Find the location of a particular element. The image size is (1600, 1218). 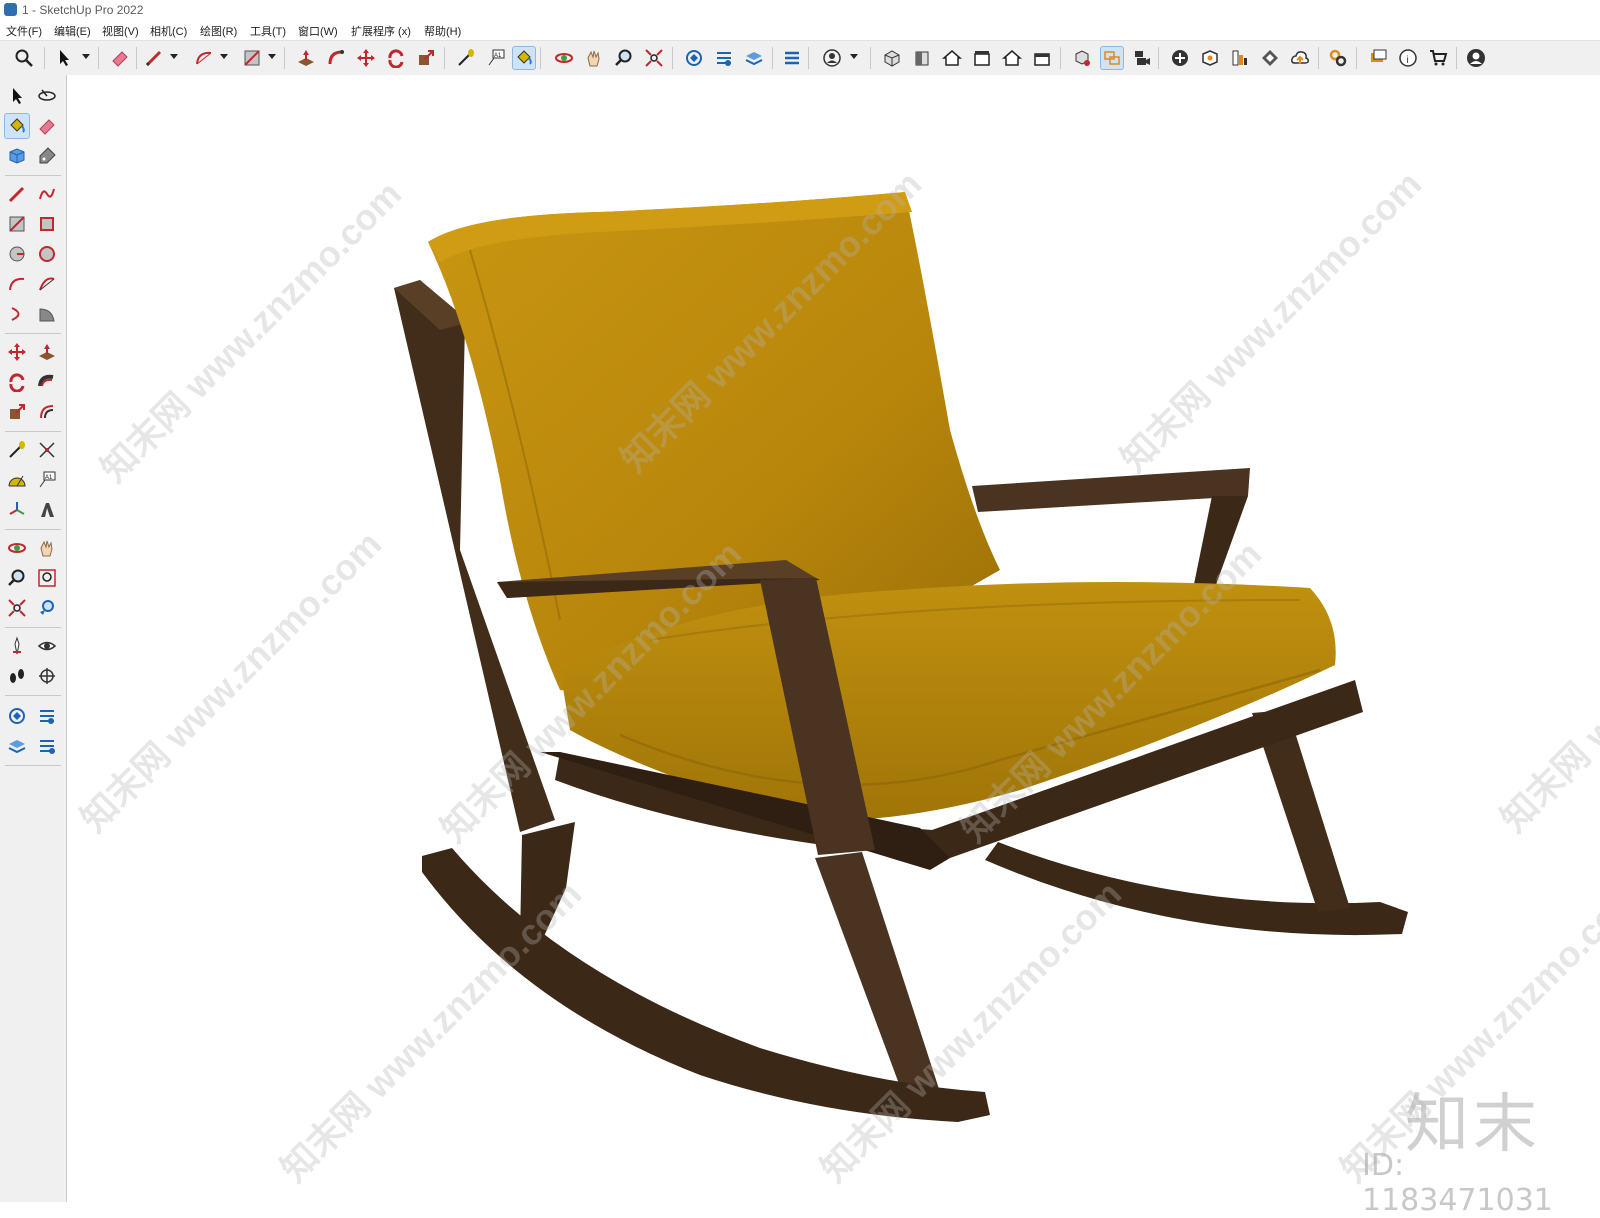

rotated-rectangle-icon is located at coordinates (47, 224).